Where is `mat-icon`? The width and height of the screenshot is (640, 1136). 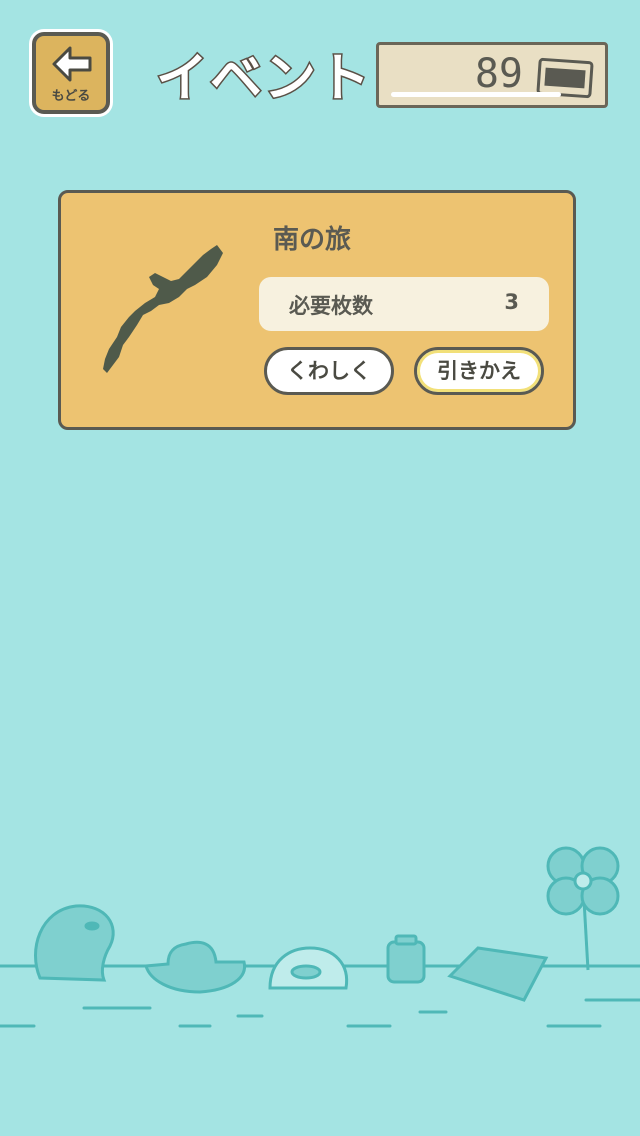 mat-icon is located at coordinates (498, 974).